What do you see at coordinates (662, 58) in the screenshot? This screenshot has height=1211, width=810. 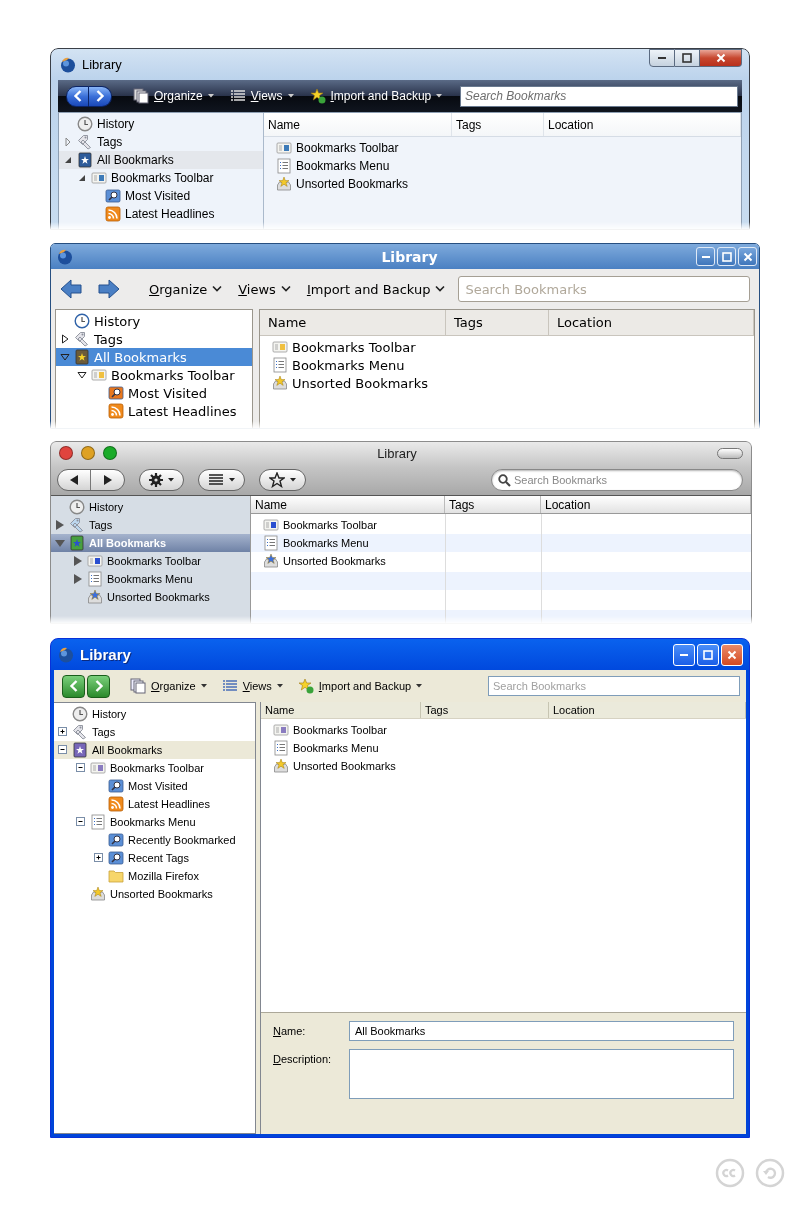 I see `minimize-button` at bounding box center [662, 58].